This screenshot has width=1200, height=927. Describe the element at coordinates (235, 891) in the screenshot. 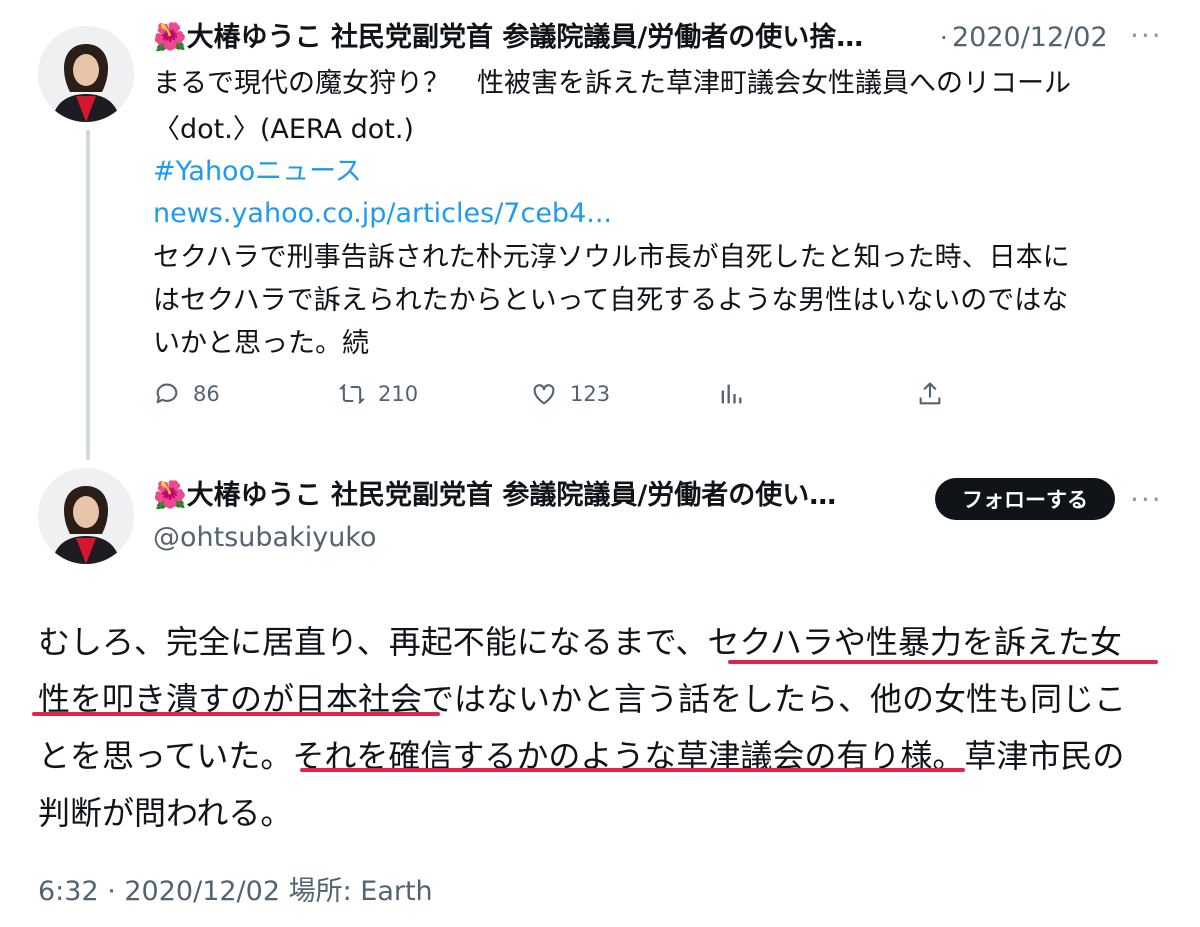

I see `tweet-meta: 6:32 · 2020/12/02 場所: Earth` at that location.